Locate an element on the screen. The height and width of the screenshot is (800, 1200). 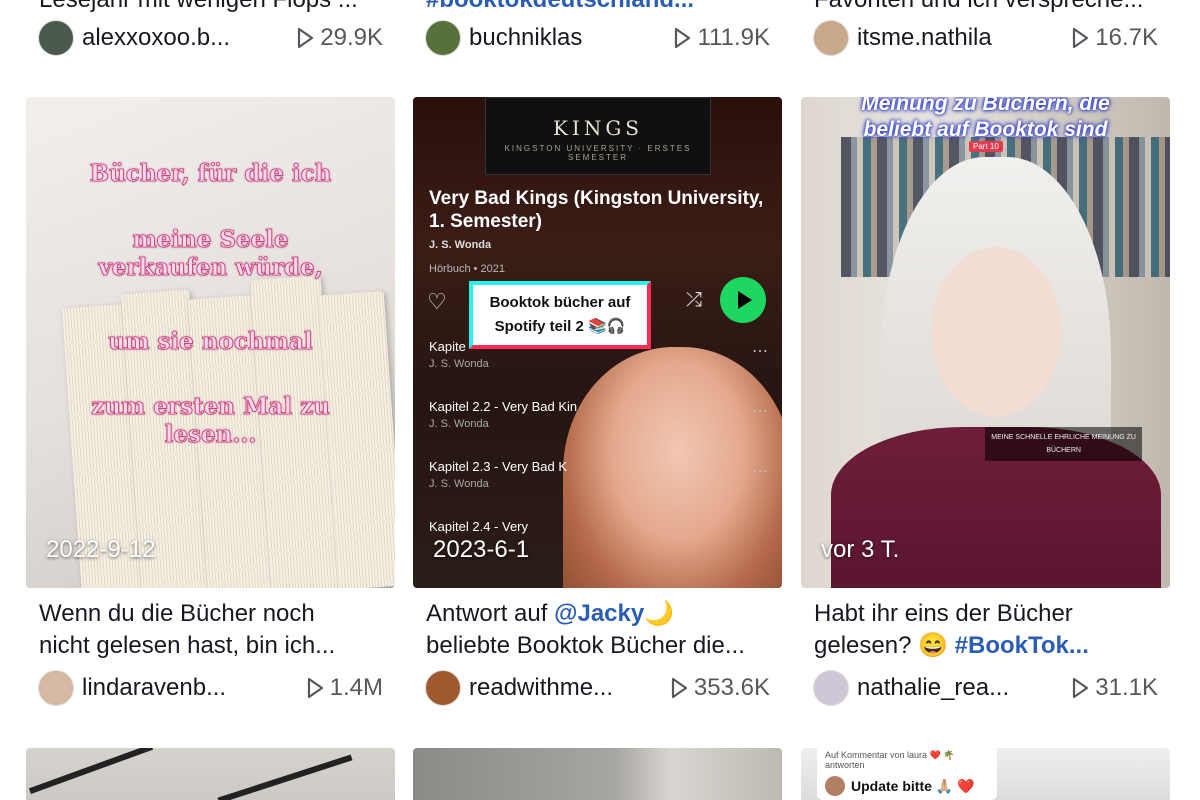
overlay-text: meine Seele is located at coordinates (210, 239).